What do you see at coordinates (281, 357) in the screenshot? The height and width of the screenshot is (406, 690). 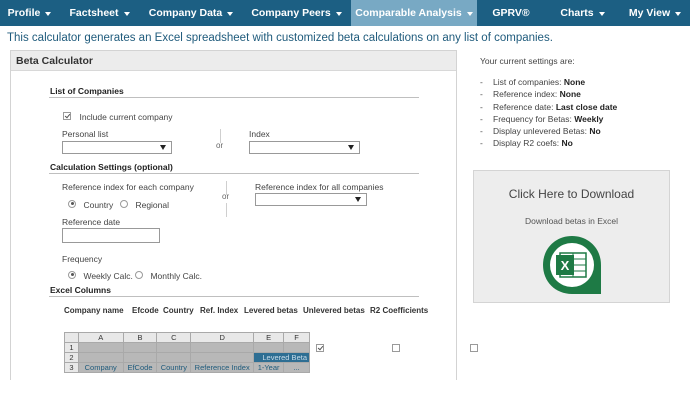 I see `excel-levered-beta-header: Levered Beta` at bounding box center [281, 357].